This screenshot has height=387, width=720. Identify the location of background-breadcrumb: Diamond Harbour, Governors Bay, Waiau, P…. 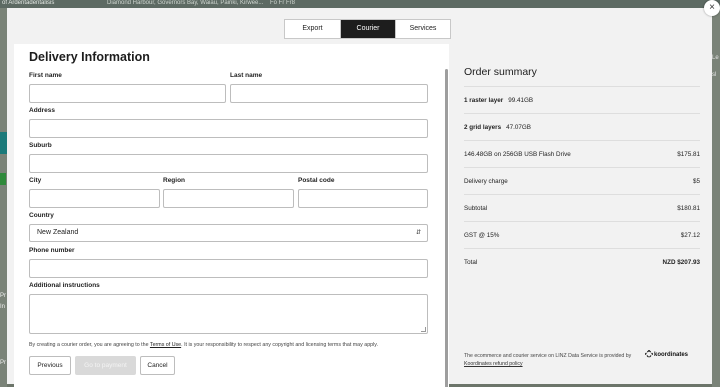
(185, 3).